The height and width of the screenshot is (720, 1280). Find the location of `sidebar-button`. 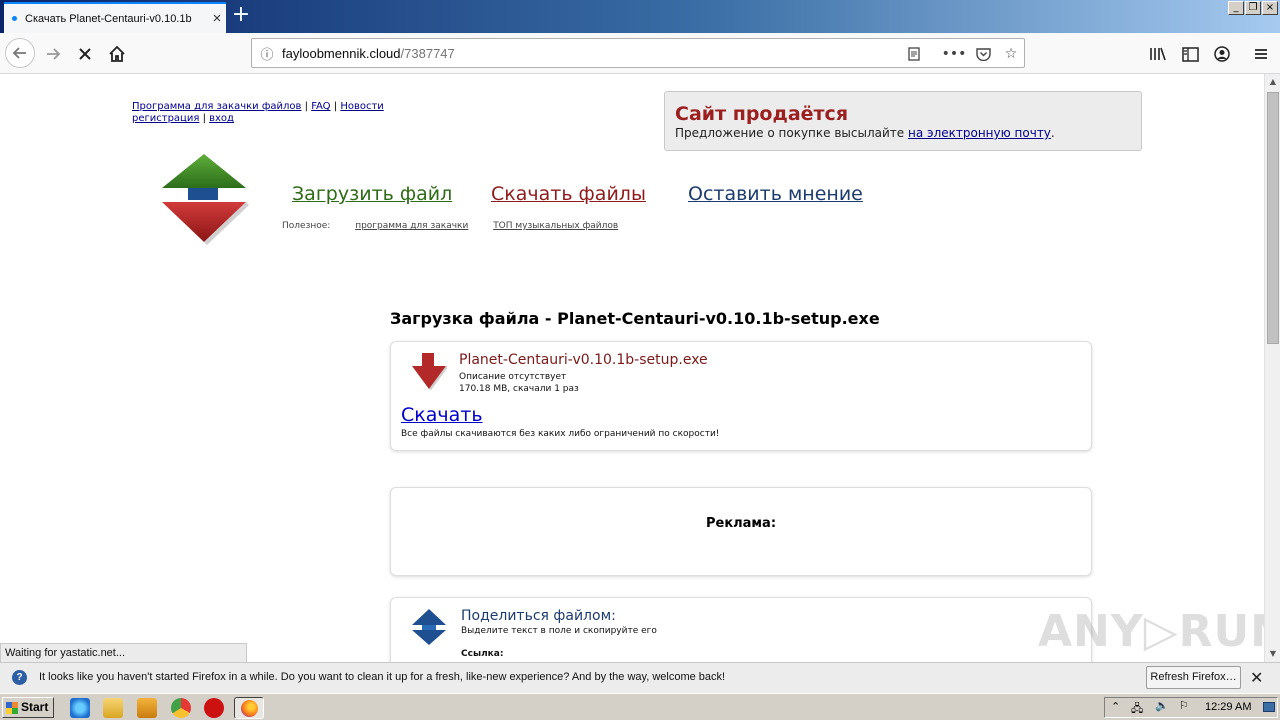

sidebar-button is located at coordinates (1190, 54).